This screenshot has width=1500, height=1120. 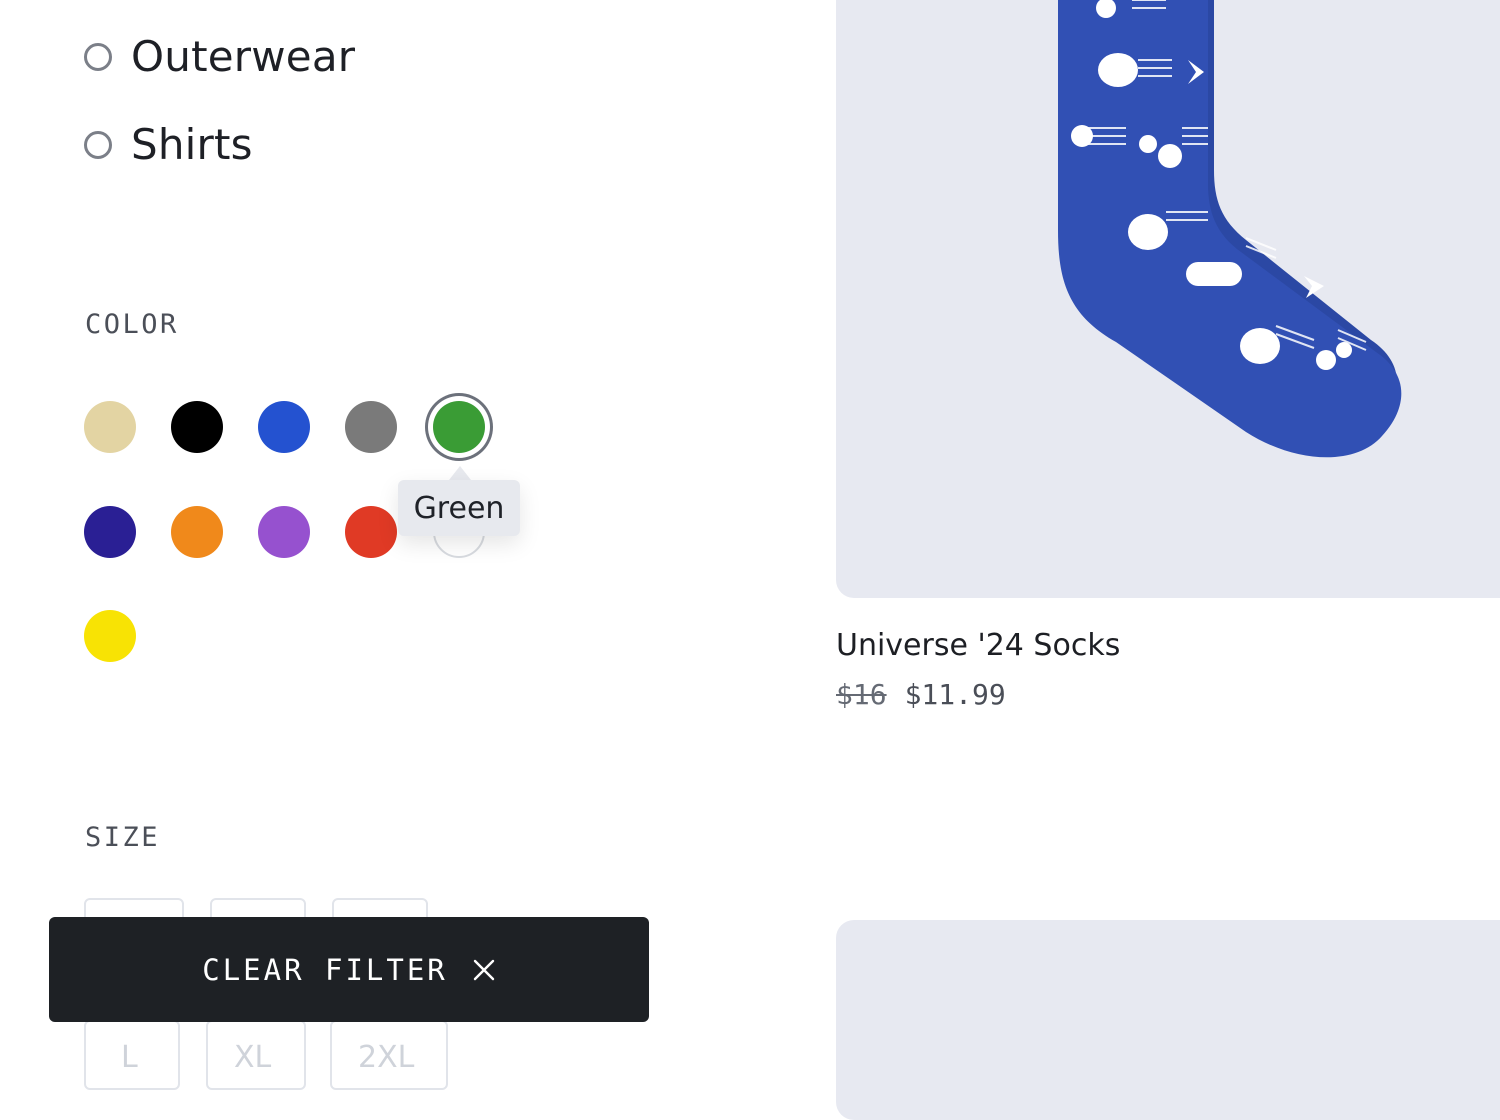 I want to click on size-label-2xl: 2XL, so click(x=386, y=1057).